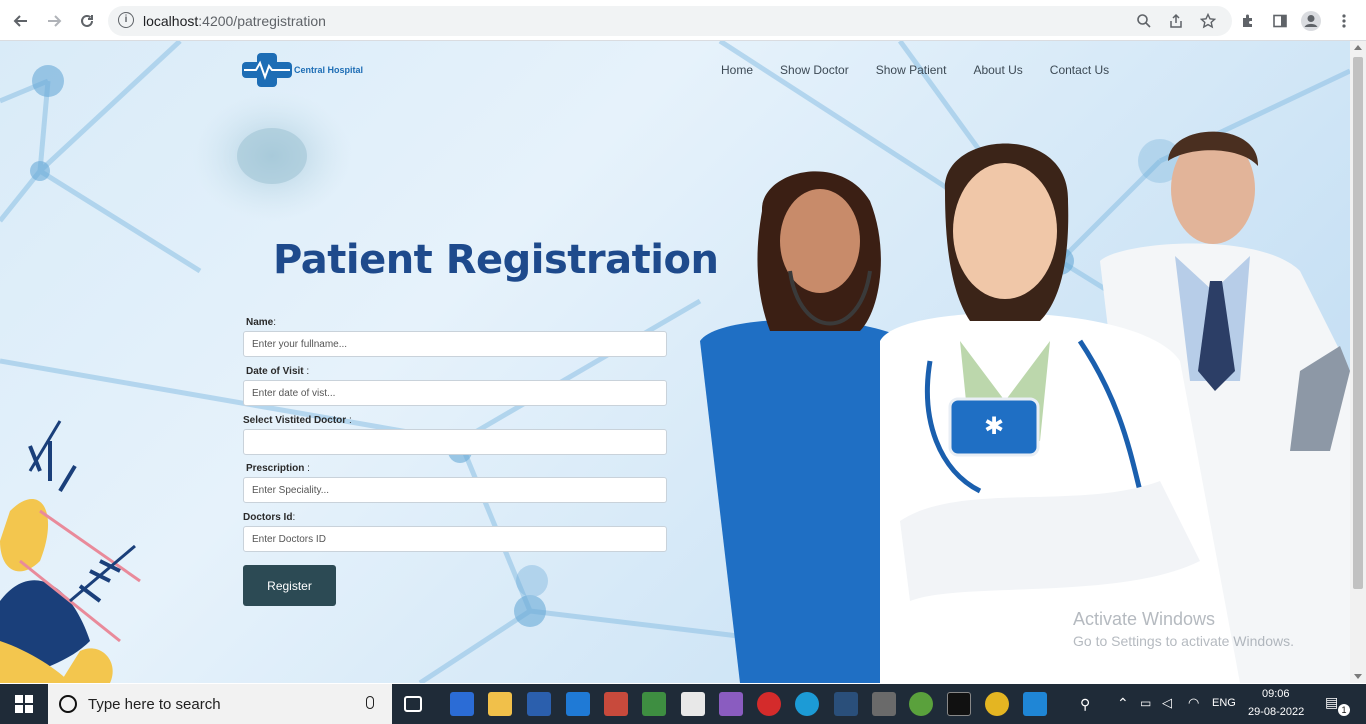  I want to click on prescription-label-colon: :, so click(307, 468).